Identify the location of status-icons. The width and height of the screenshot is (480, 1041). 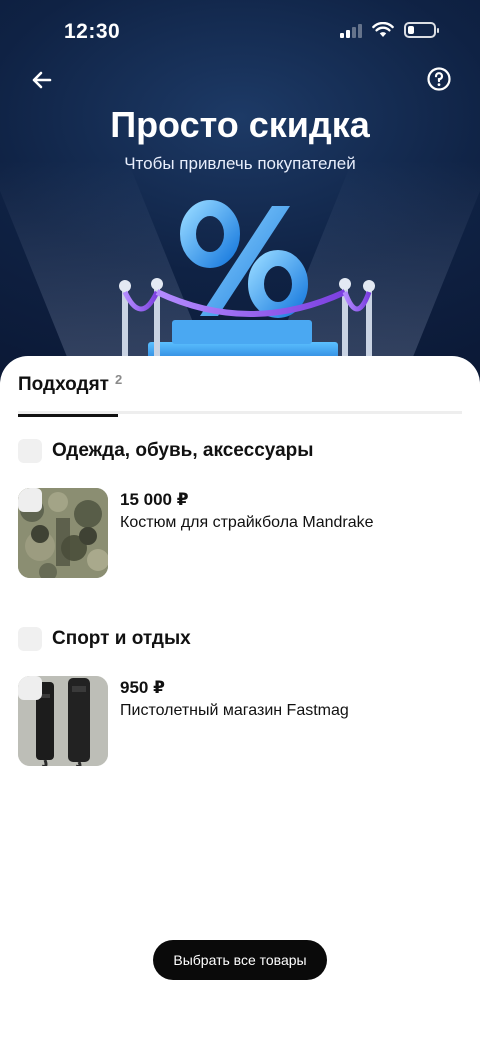
(389, 30).